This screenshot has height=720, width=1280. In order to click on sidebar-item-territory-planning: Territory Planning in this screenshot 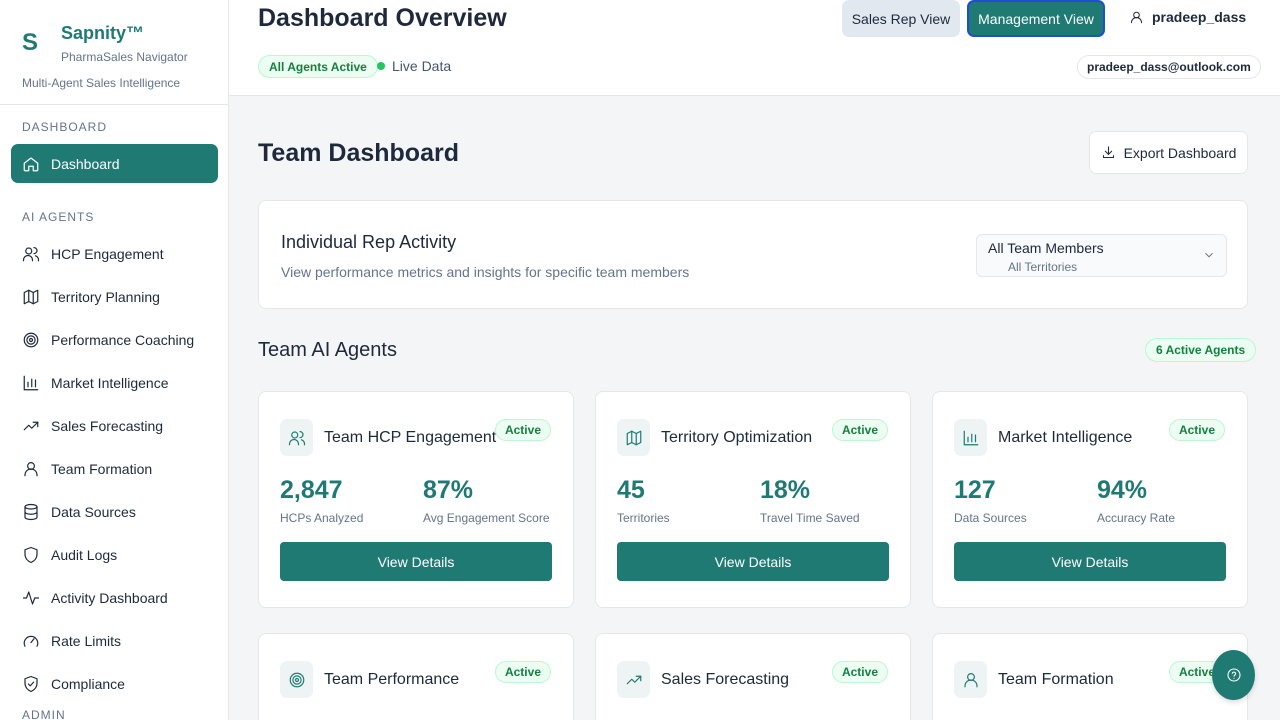, I will do `click(114, 296)`.